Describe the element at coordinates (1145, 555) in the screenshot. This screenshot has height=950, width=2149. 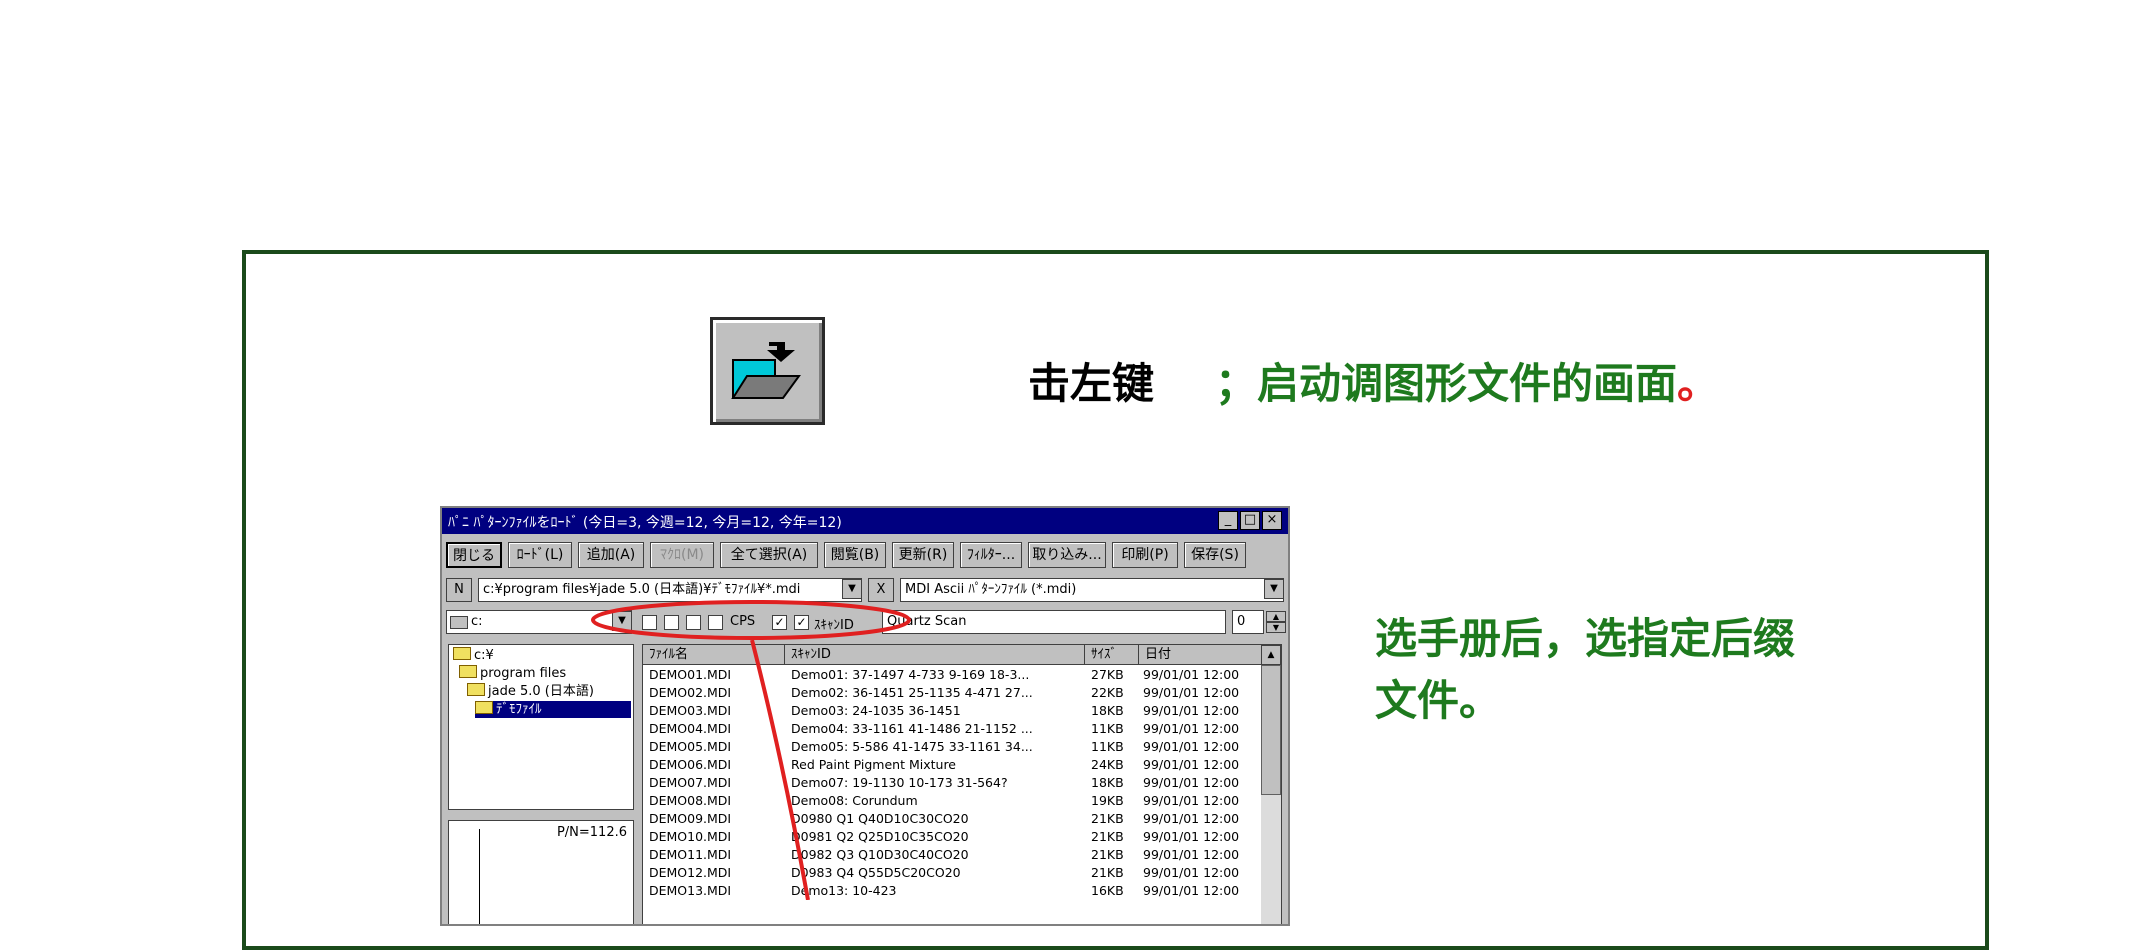
I see `print-button: 印刷(P)` at that location.